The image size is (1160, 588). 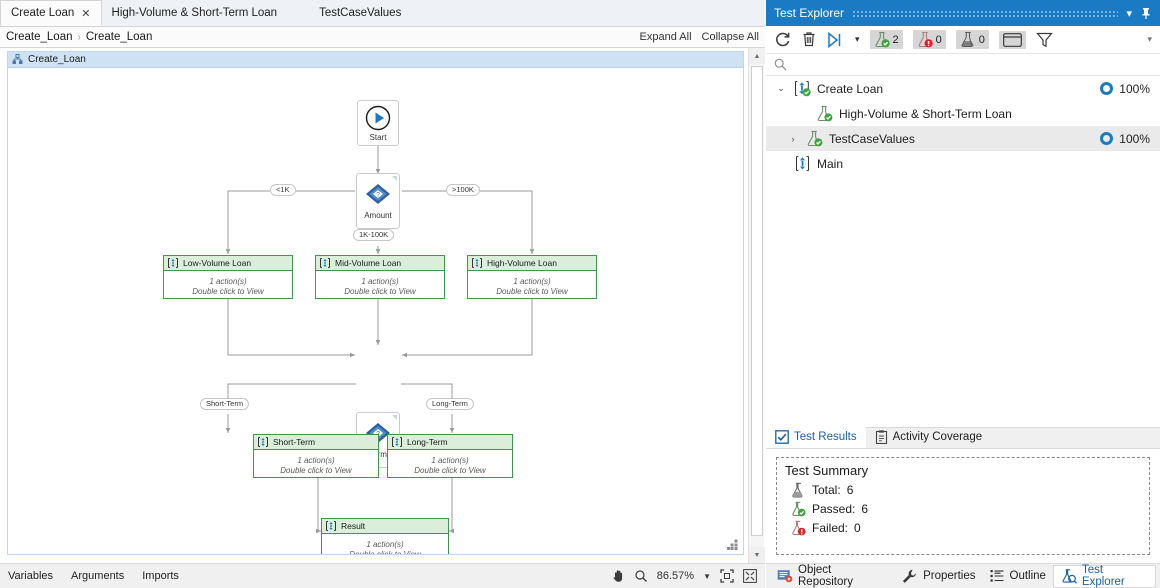 I want to click on tree-item-high-volume-short-term-loan: High-Volume & Short-Term Loan, so click(x=963, y=113).